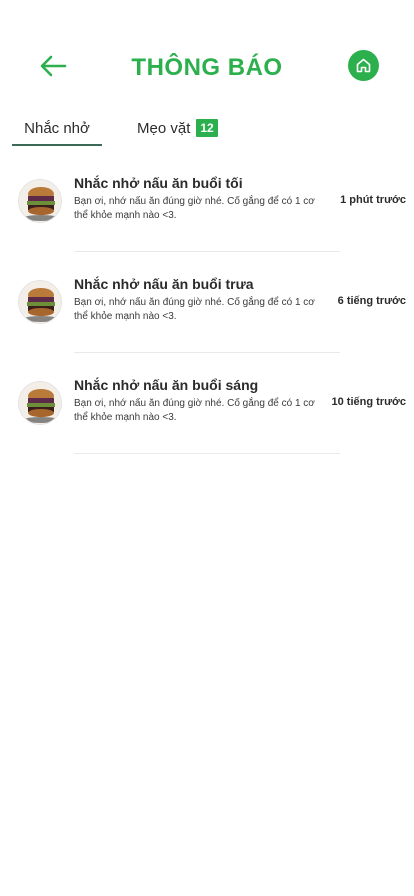 This screenshot has width=414, height=896. I want to click on tab-bar: Nhắc nhở Mẹo vặt 12, so click(207, 128).